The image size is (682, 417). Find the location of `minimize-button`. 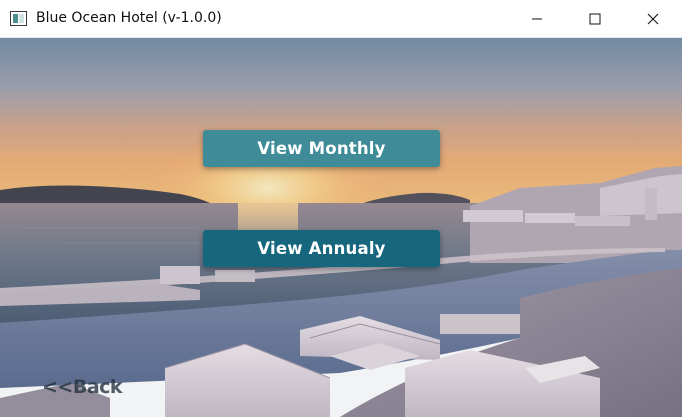

minimize-button is located at coordinates (537, 19).